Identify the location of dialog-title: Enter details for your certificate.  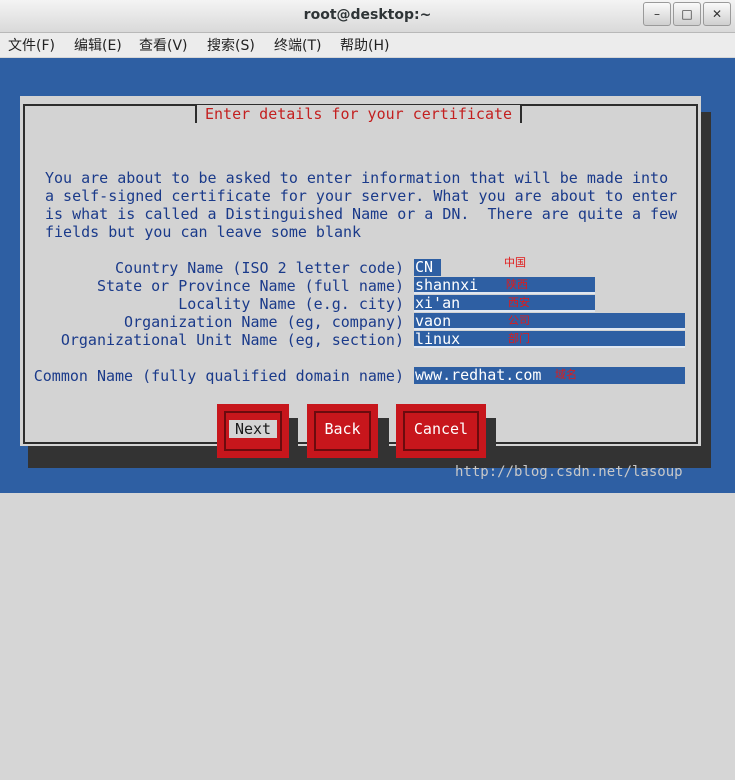
(359, 114).